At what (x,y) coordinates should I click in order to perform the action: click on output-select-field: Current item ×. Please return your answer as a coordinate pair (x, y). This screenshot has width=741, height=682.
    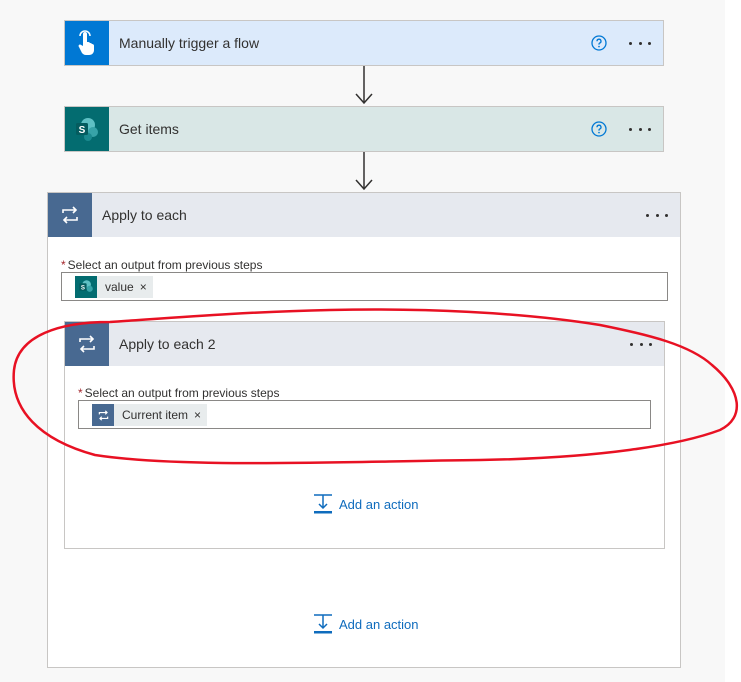
    Looking at the image, I should click on (364, 414).